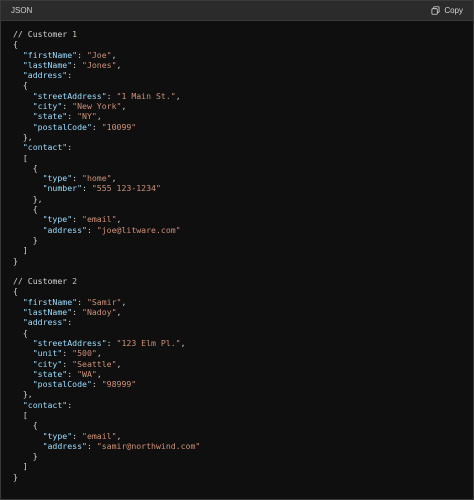 This screenshot has width=474, height=500. Describe the element at coordinates (239, 147) in the screenshot. I see `code-line: "contact":` at that location.